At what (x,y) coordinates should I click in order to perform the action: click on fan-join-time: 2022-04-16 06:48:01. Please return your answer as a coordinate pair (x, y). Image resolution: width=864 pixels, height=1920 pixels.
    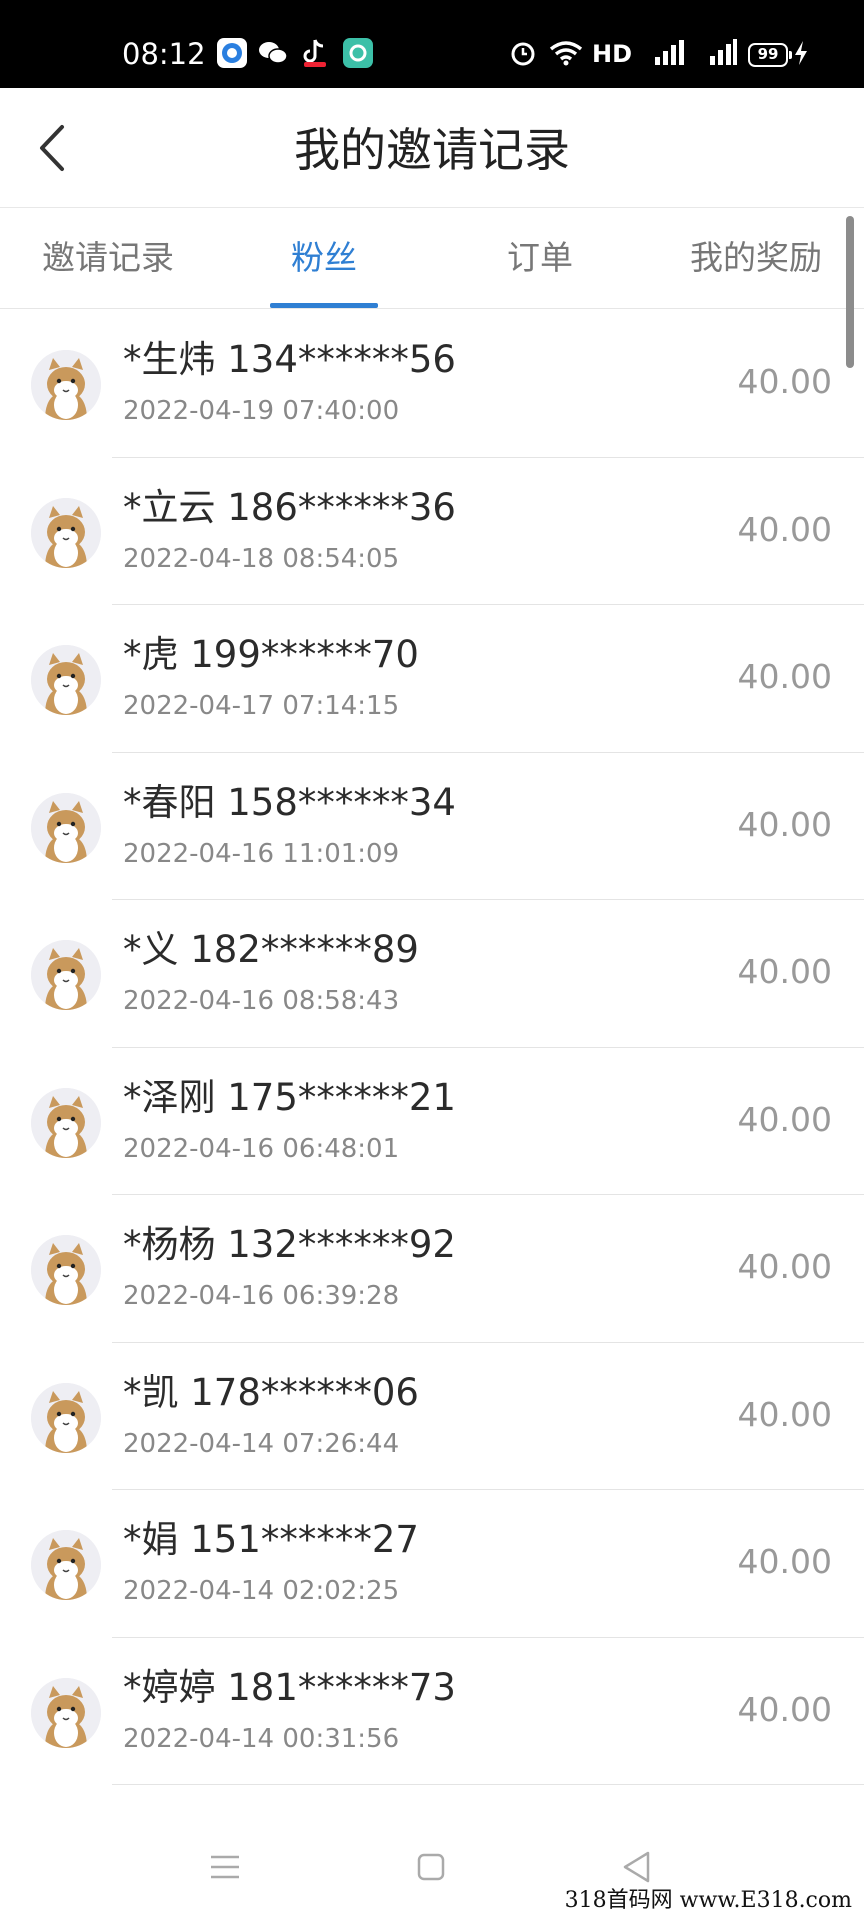
    Looking at the image, I should click on (261, 1148).